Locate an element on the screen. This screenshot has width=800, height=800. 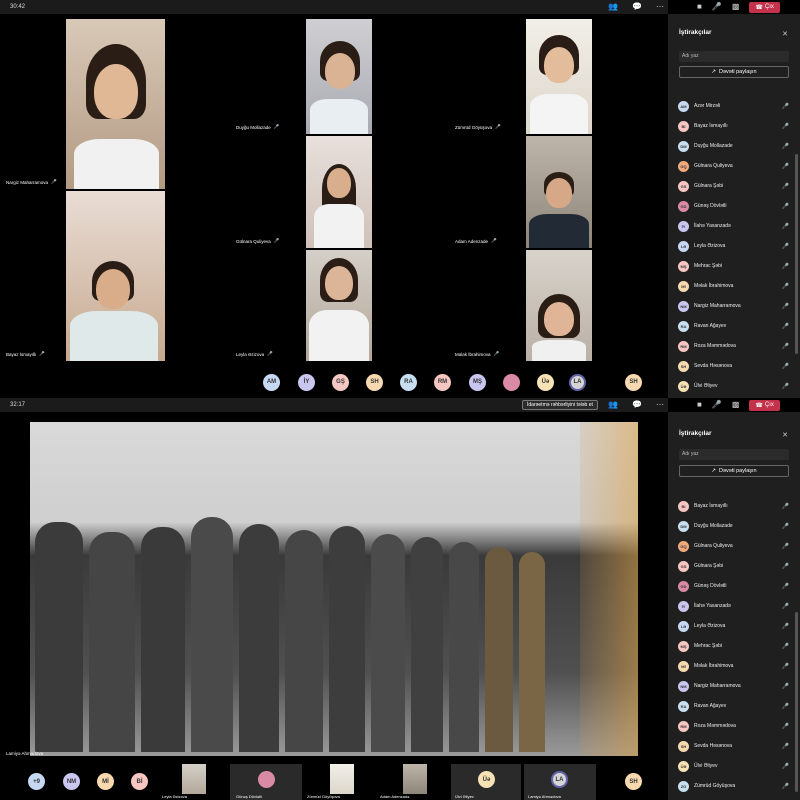
top-toolbar-controls: 👥 💬 ⋯ is located at coordinates (636, 7).